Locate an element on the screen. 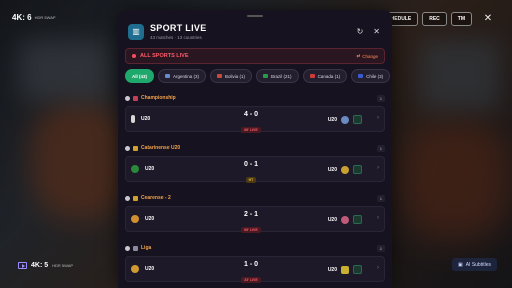 The image size is (512, 288). league-header: Catarinense U20 1 is located at coordinates (255, 148).